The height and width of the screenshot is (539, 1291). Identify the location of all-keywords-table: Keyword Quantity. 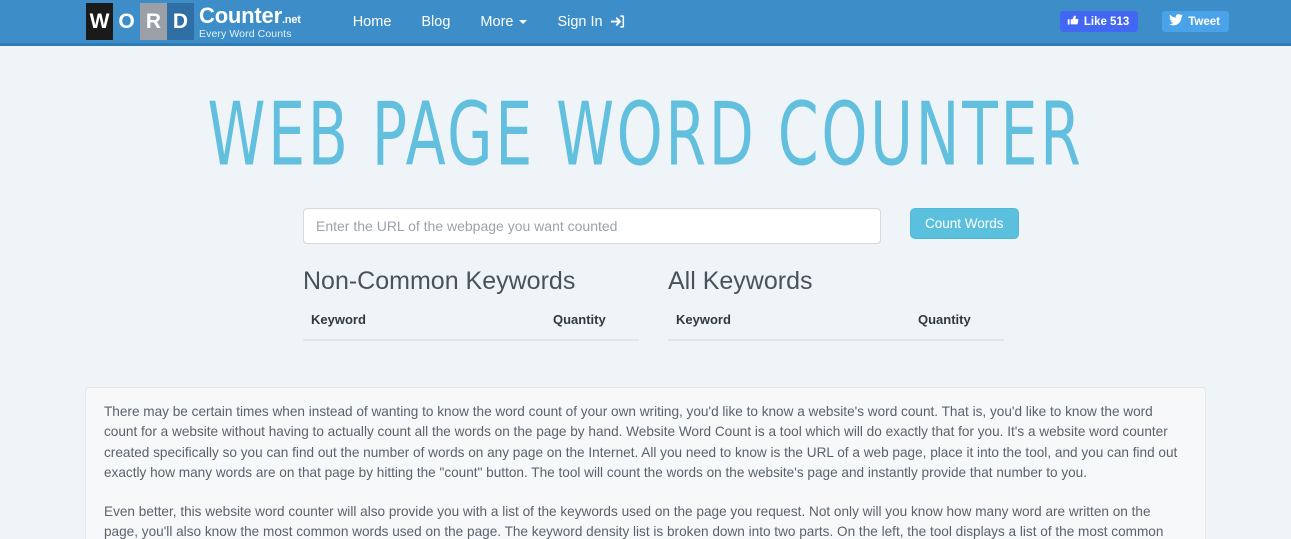
(836, 326).